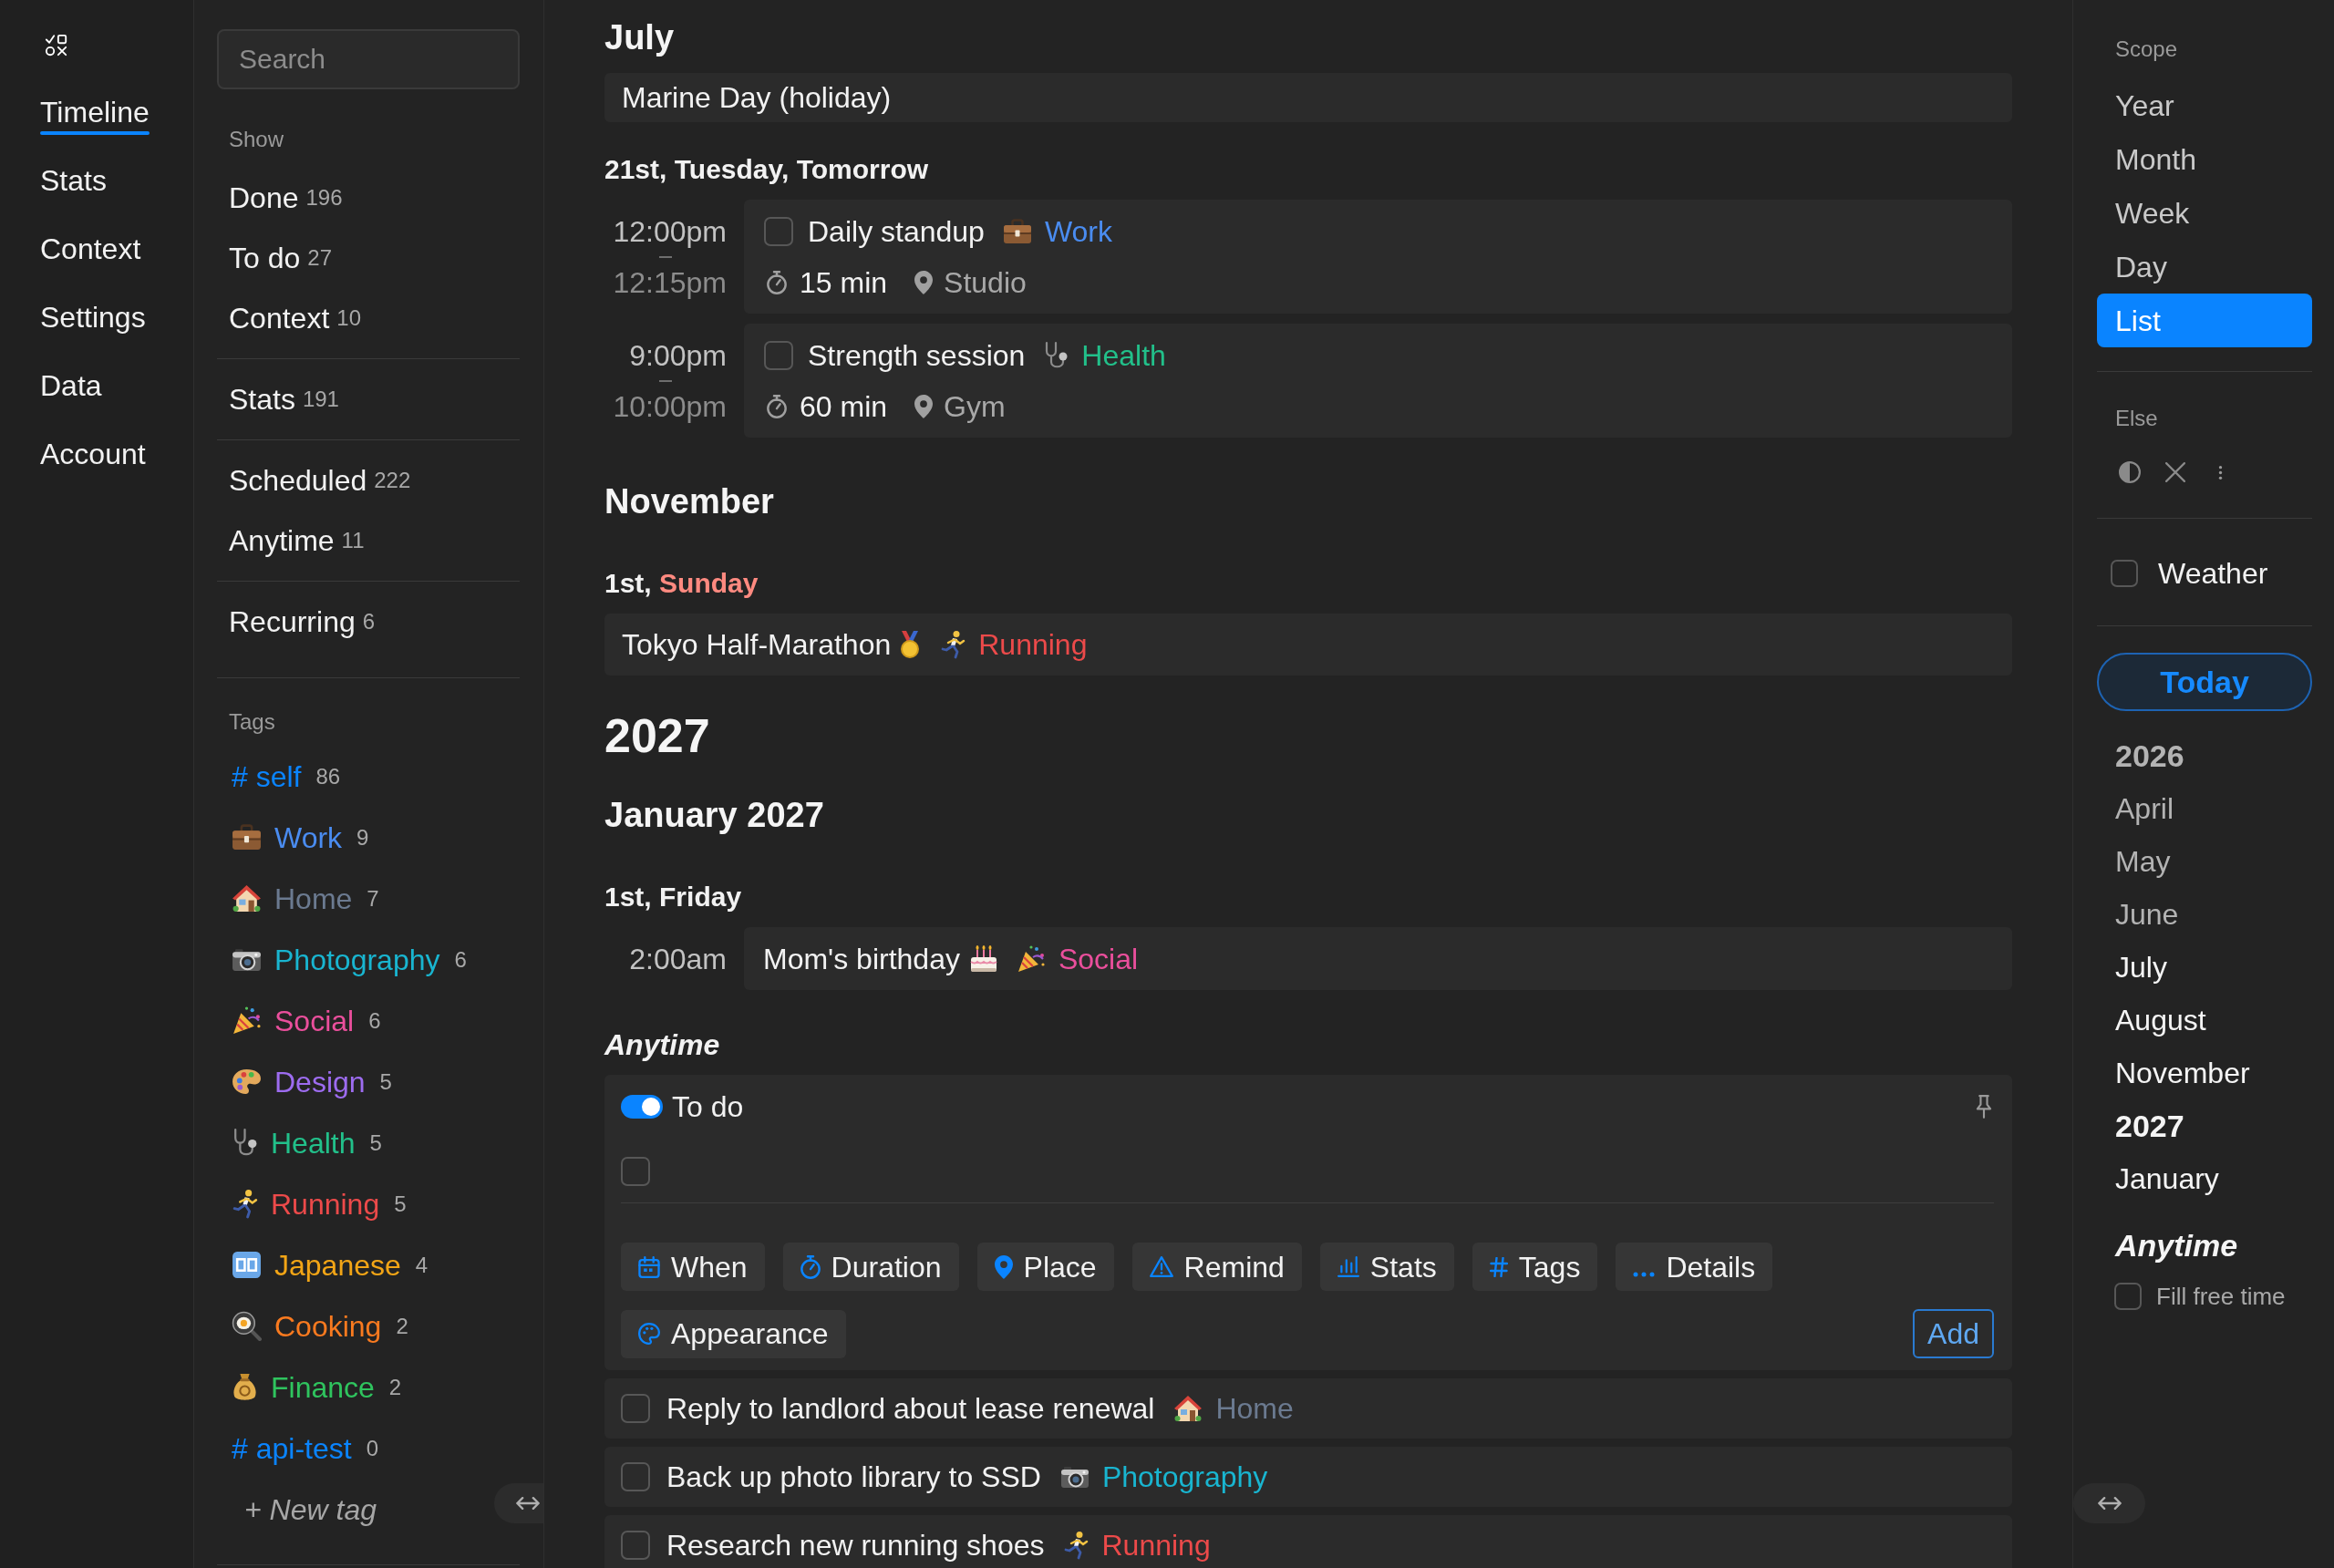 This screenshot has width=2334, height=1568. I want to click on new-tag-button: + New tag, so click(311, 1509).